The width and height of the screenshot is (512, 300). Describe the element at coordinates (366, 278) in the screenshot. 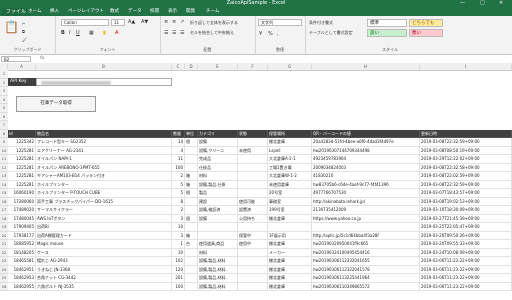

I see `table-cell: hw20190306113225441964` at that location.